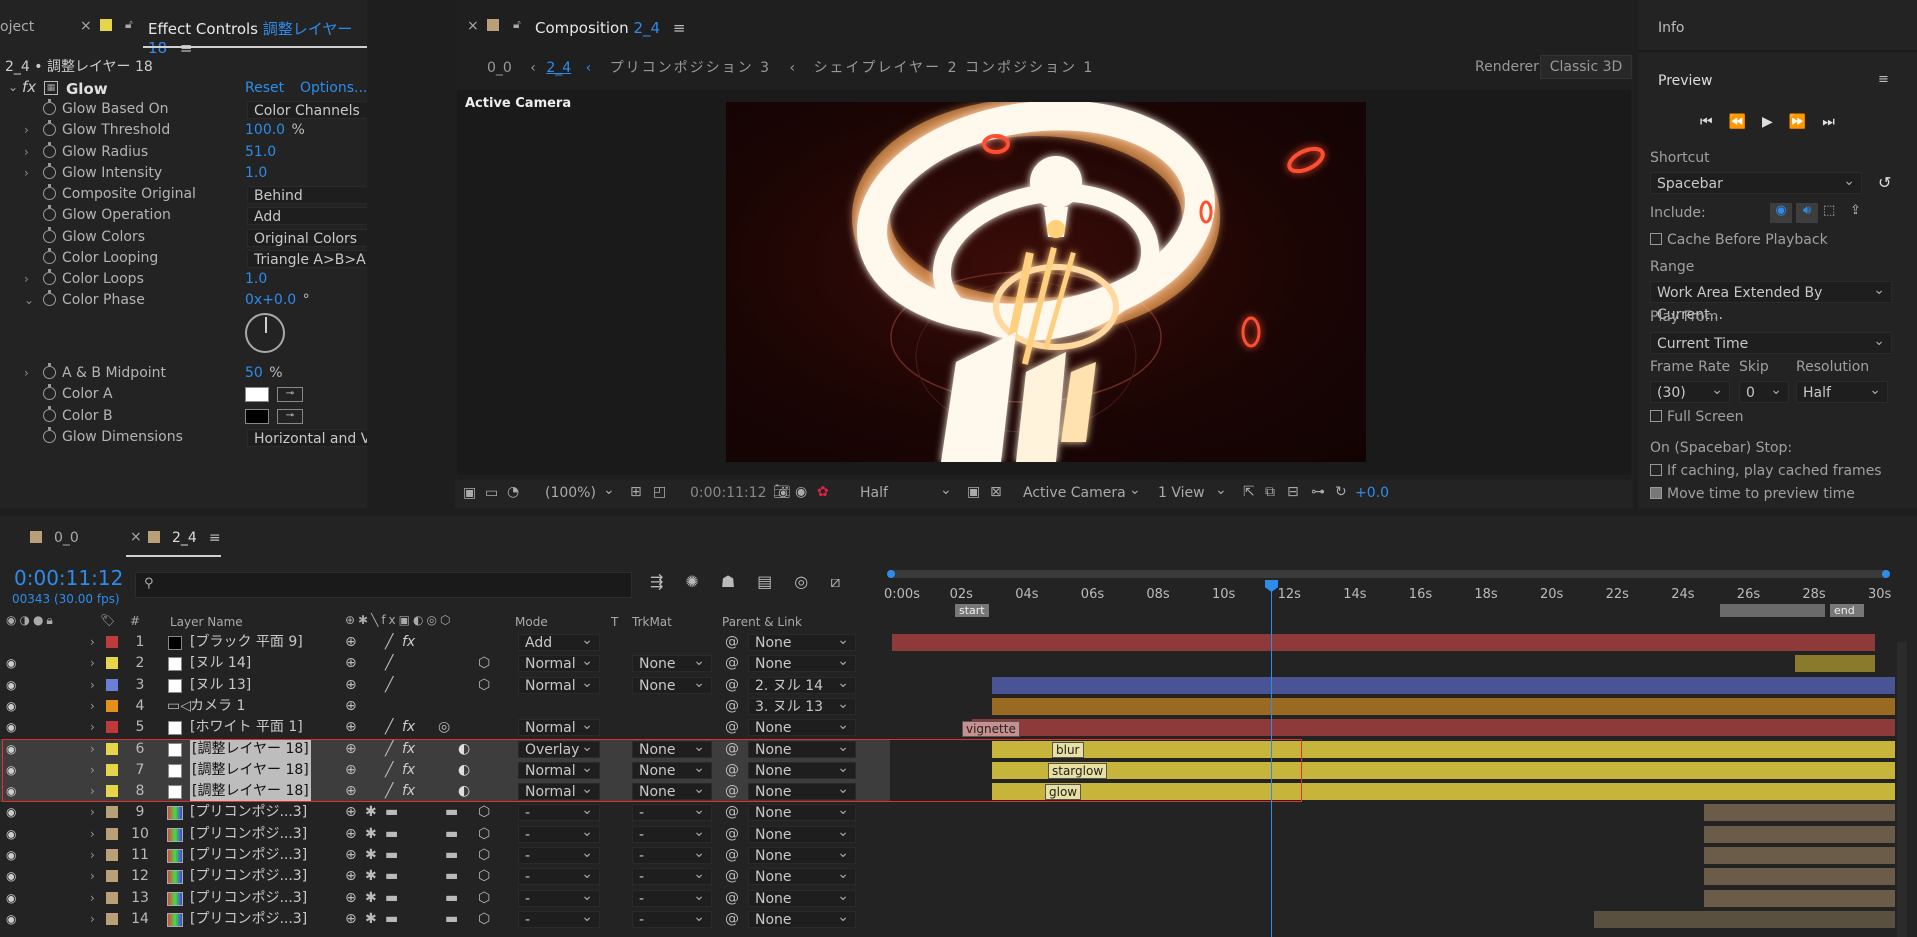 The height and width of the screenshot is (937, 1917). I want to click on breadcrumb-item-3: シェイプレイヤー 2 コンポジション 1, so click(954, 68).